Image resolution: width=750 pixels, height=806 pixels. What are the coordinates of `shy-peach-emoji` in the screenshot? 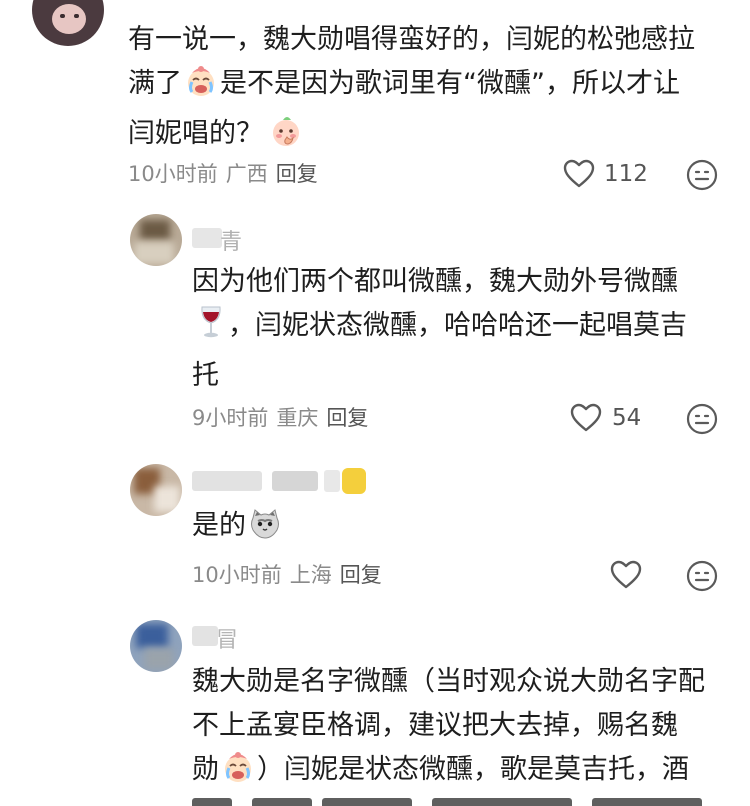 It's located at (286, 138).